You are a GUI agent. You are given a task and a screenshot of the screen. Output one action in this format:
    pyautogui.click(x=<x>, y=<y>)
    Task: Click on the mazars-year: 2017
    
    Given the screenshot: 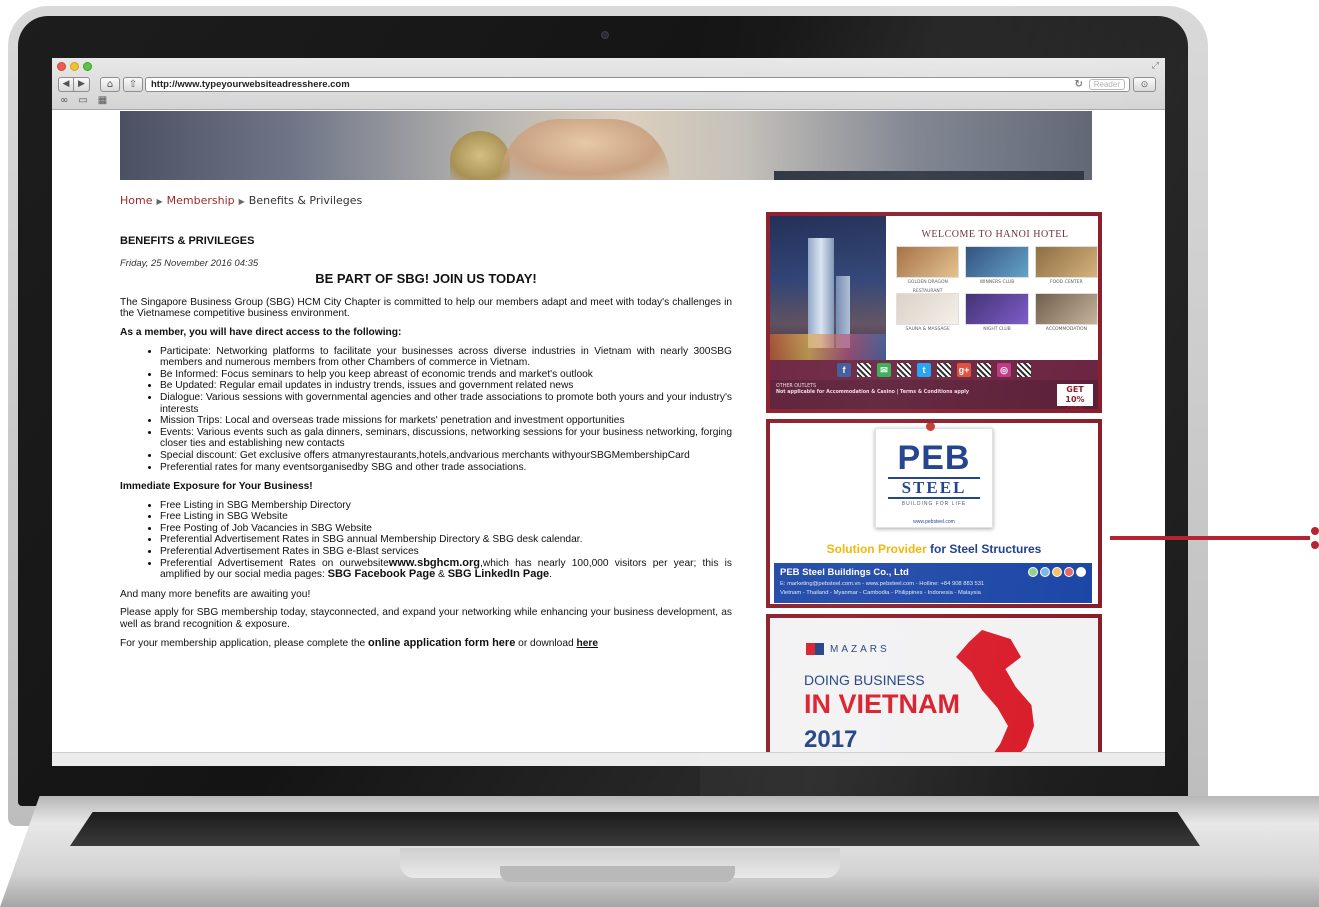 What is the action you would take?
    pyautogui.click(x=831, y=739)
    